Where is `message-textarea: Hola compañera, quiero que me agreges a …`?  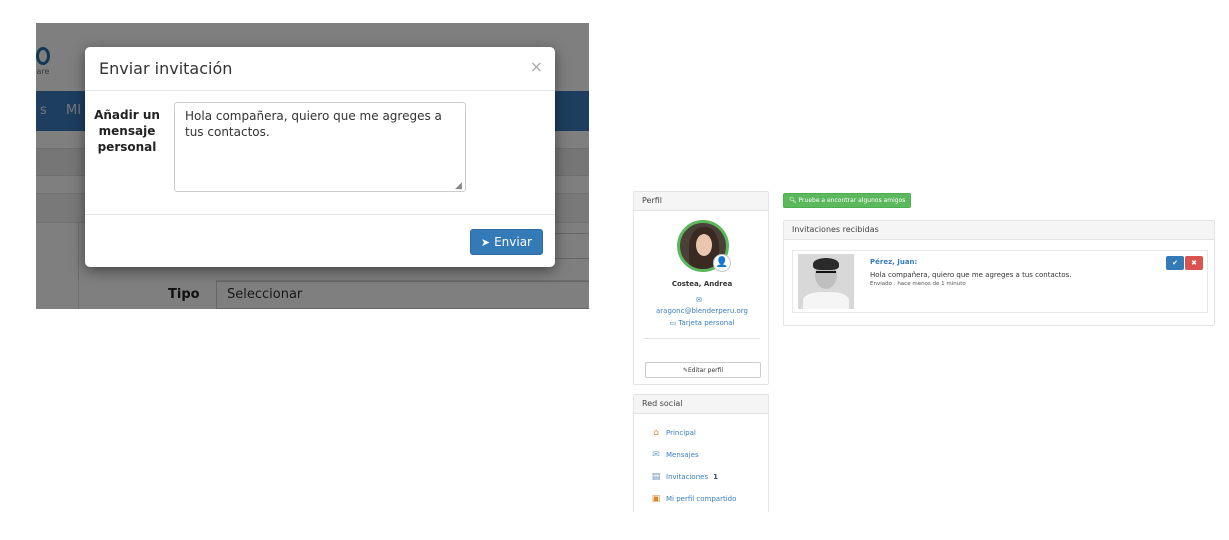
message-textarea: Hola compañera, quiero que me agreges a … is located at coordinates (320, 147).